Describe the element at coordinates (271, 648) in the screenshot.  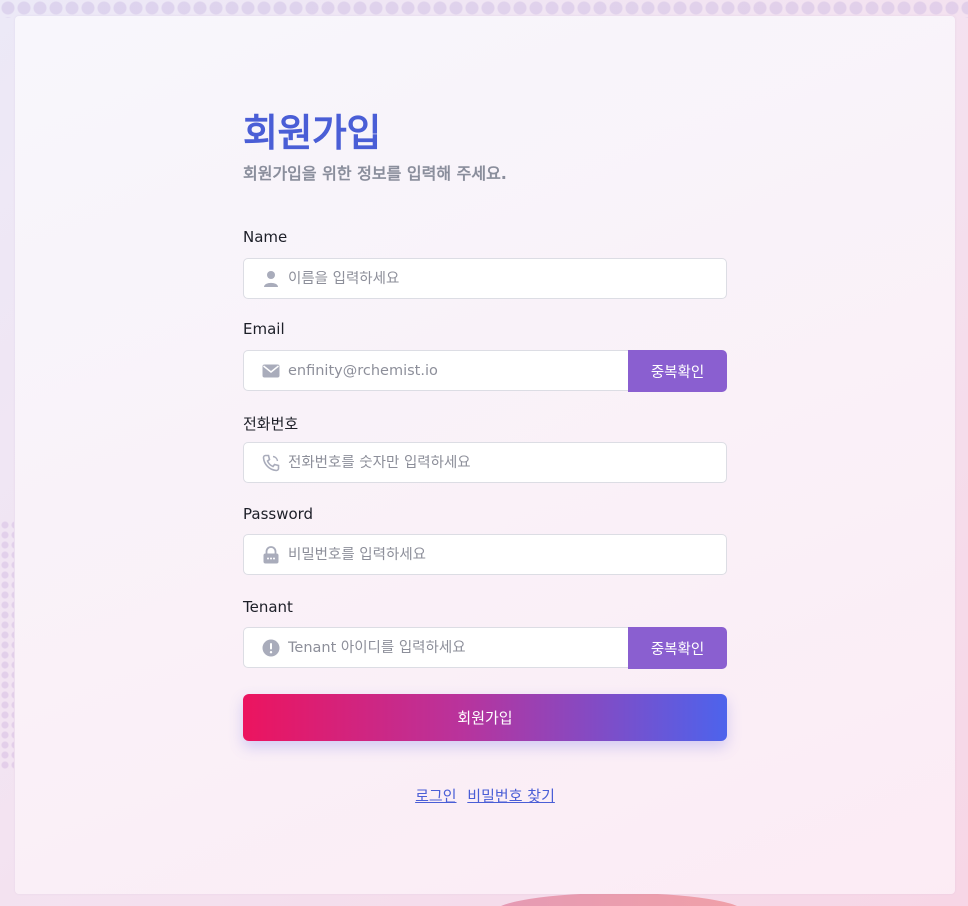
I see `info-icon` at that location.